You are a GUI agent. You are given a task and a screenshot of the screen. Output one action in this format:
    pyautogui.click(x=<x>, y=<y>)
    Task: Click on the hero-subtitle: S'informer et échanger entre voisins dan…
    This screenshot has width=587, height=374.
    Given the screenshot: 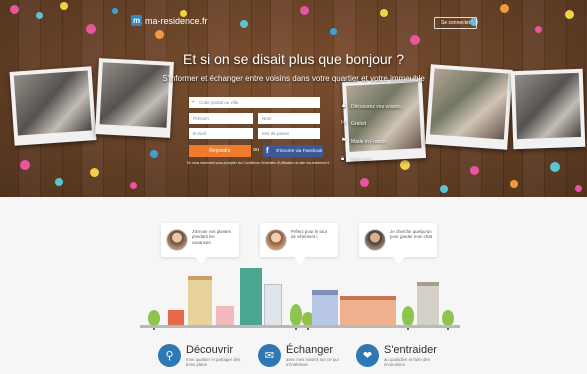 What is the action you would take?
    pyautogui.click(x=293, y=78)
    